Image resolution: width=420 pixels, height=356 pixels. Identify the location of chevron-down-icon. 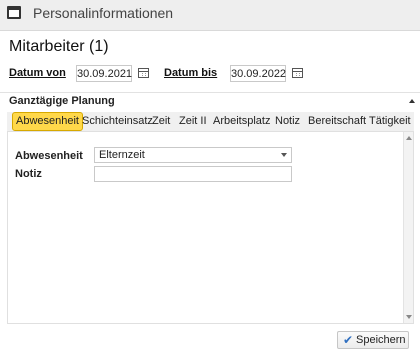
(284, 155).